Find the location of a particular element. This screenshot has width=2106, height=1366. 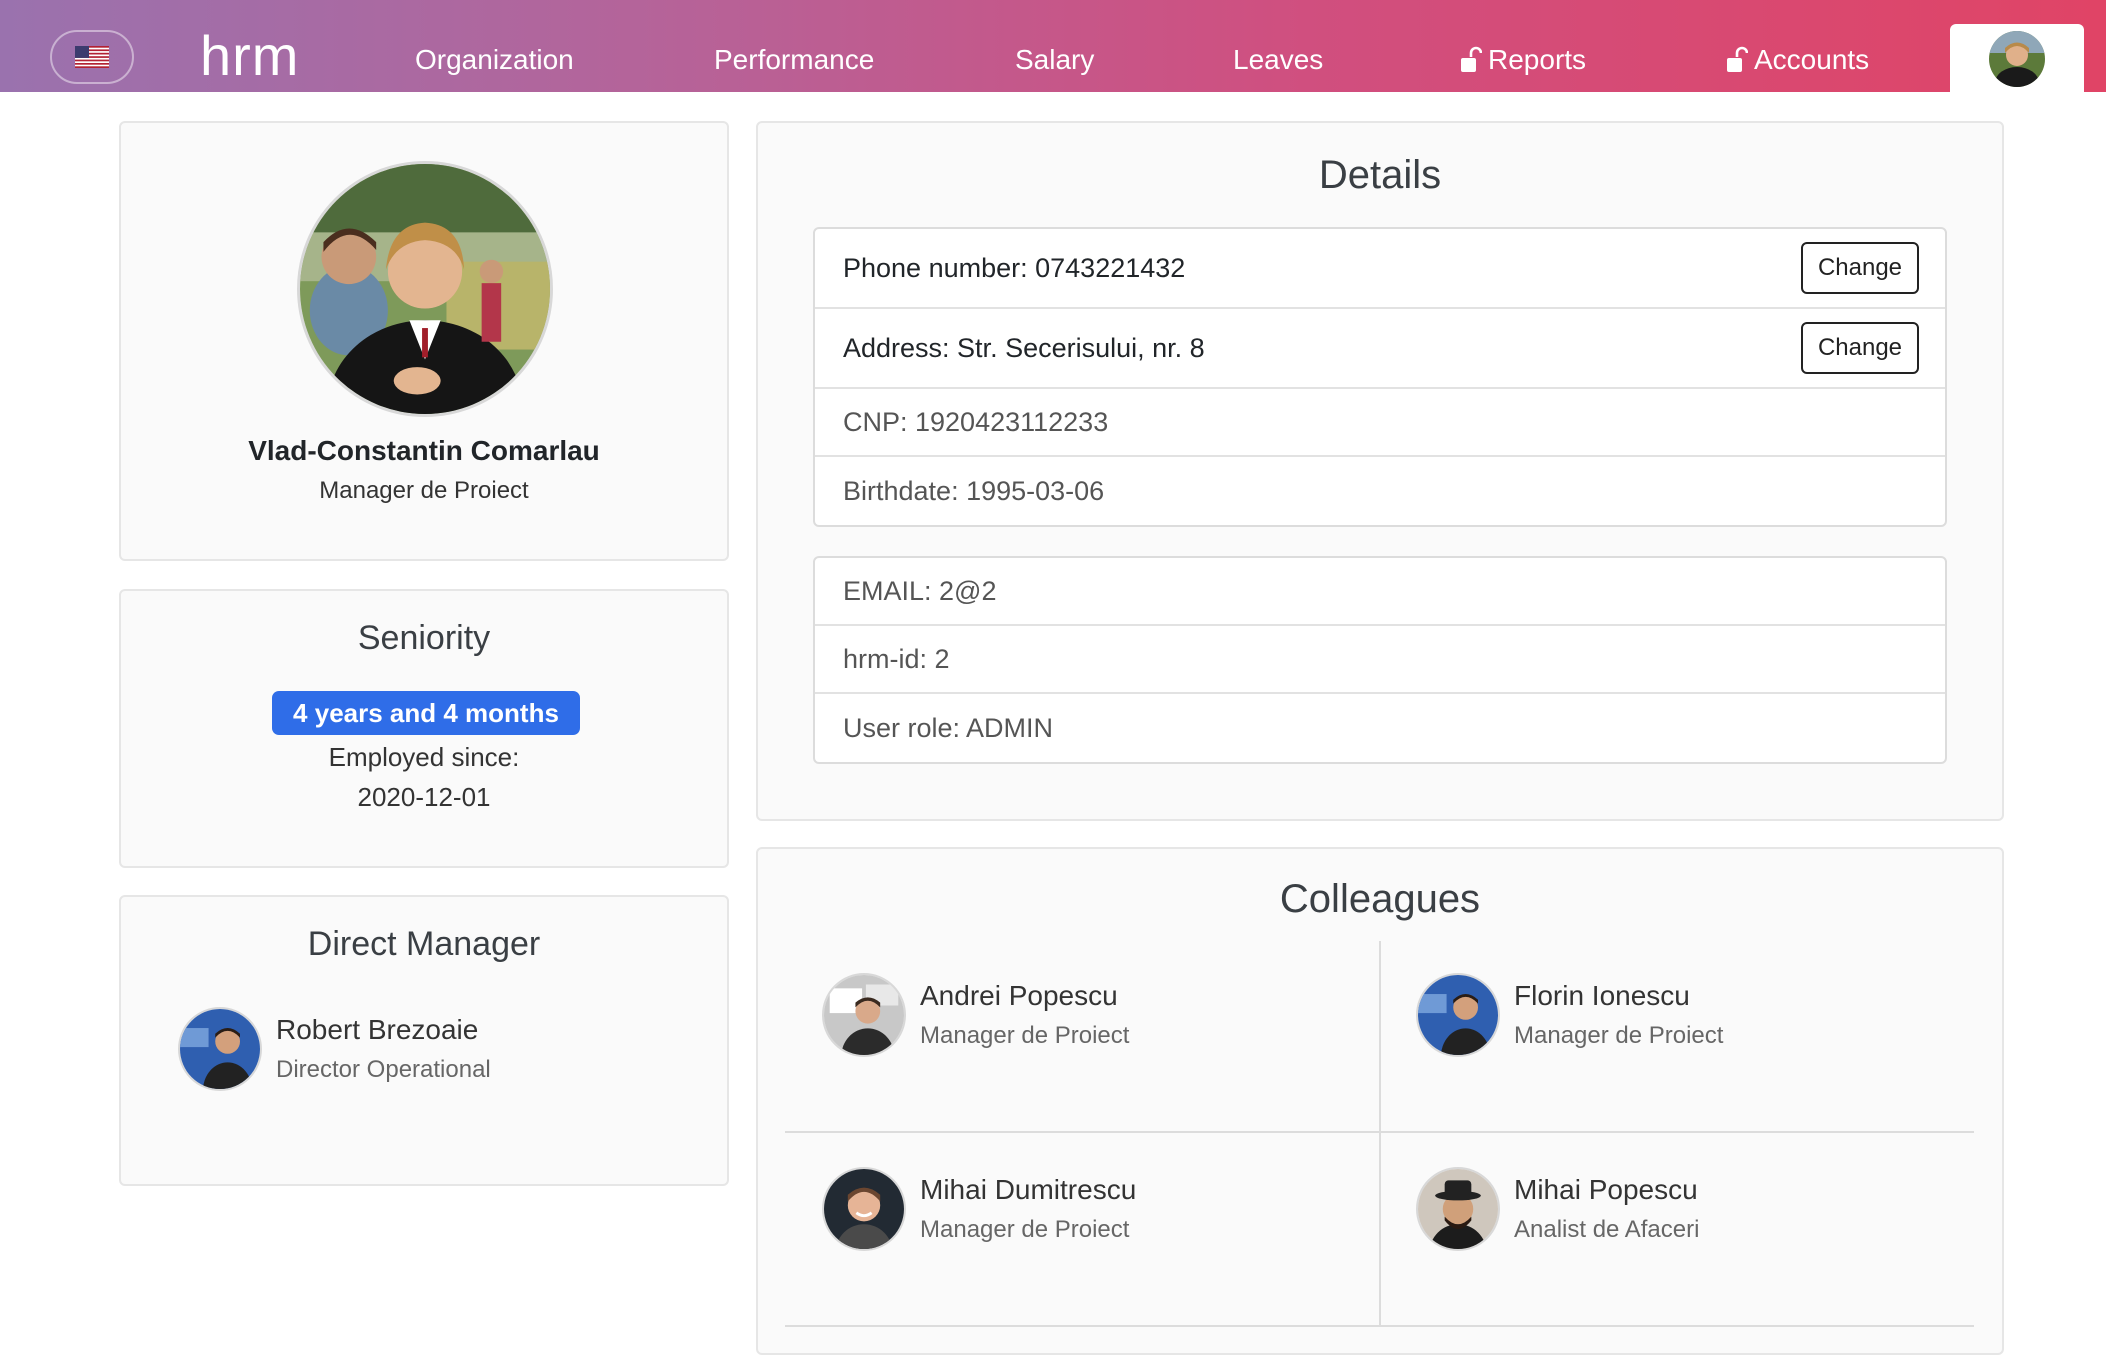

us-flag-icon is located at coordinates (92, 57).